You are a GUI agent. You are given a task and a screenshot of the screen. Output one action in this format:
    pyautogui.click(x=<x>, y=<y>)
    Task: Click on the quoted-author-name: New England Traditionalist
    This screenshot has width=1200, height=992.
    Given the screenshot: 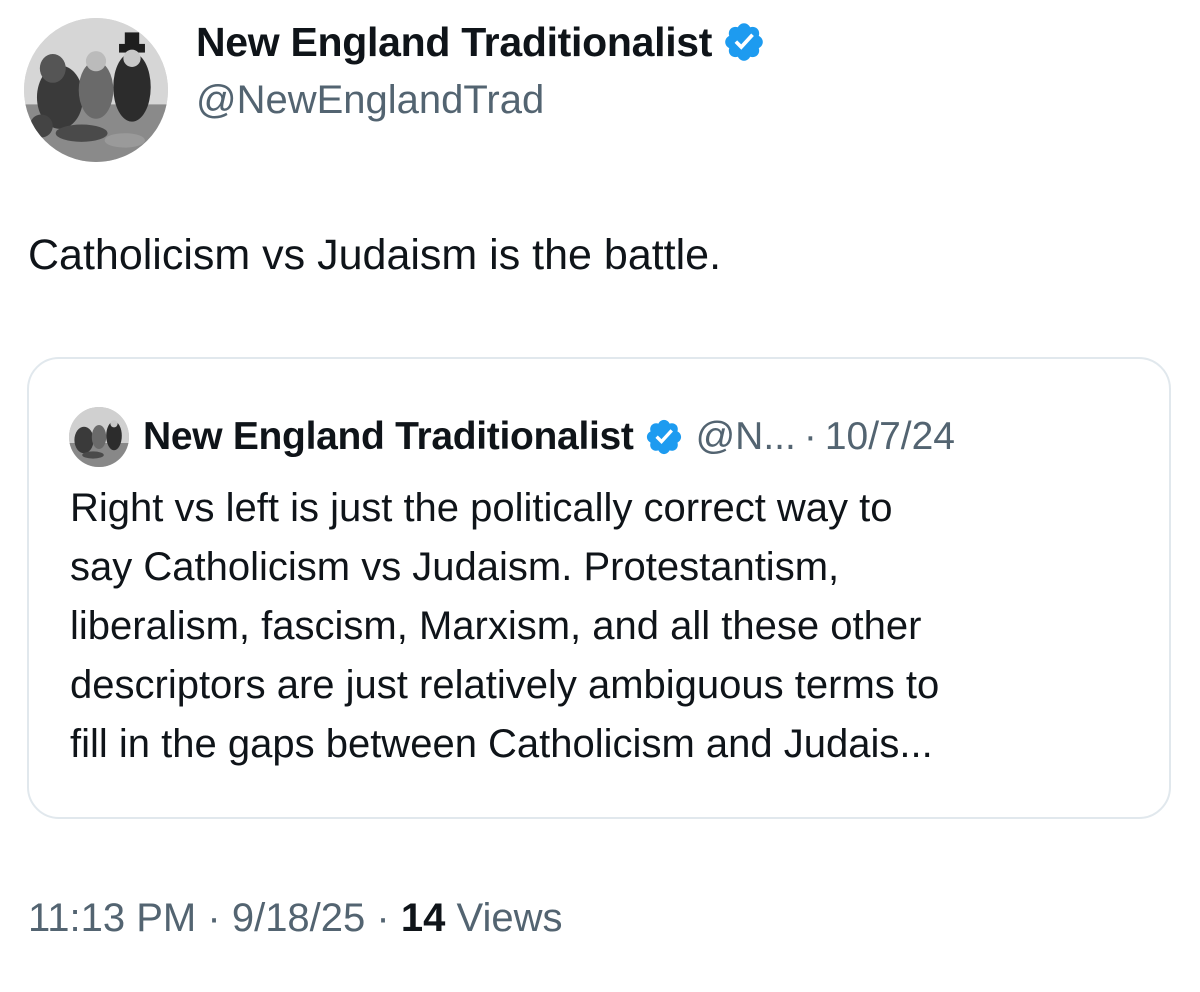 What is the action you would take?
    pyautogui.click(x=388, y=436)
    